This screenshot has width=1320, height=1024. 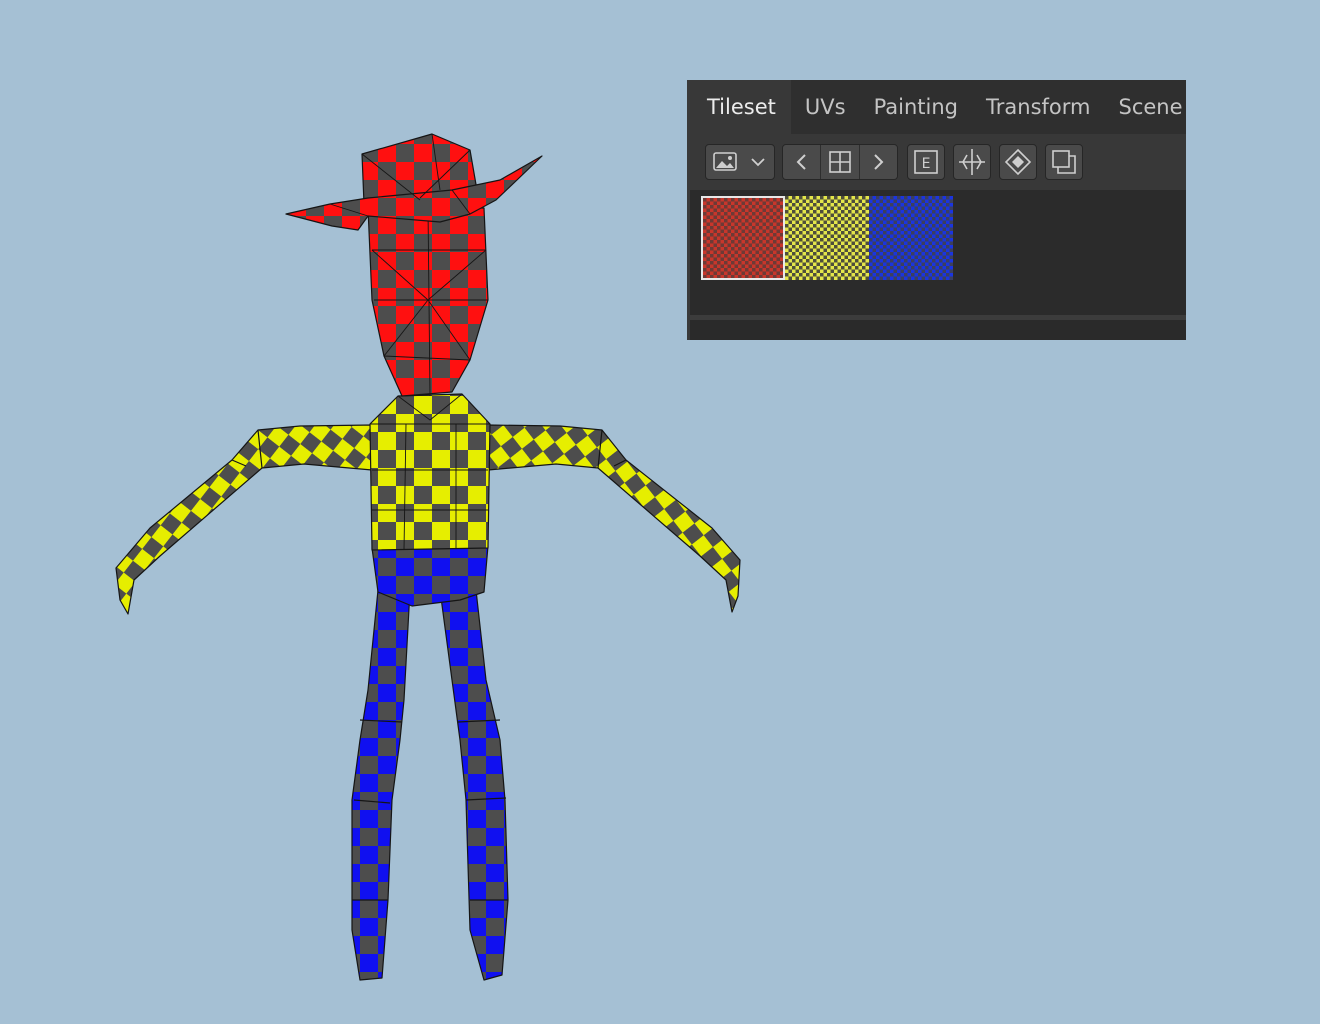 I want to click on left-leg, so click(x=381, y=785).